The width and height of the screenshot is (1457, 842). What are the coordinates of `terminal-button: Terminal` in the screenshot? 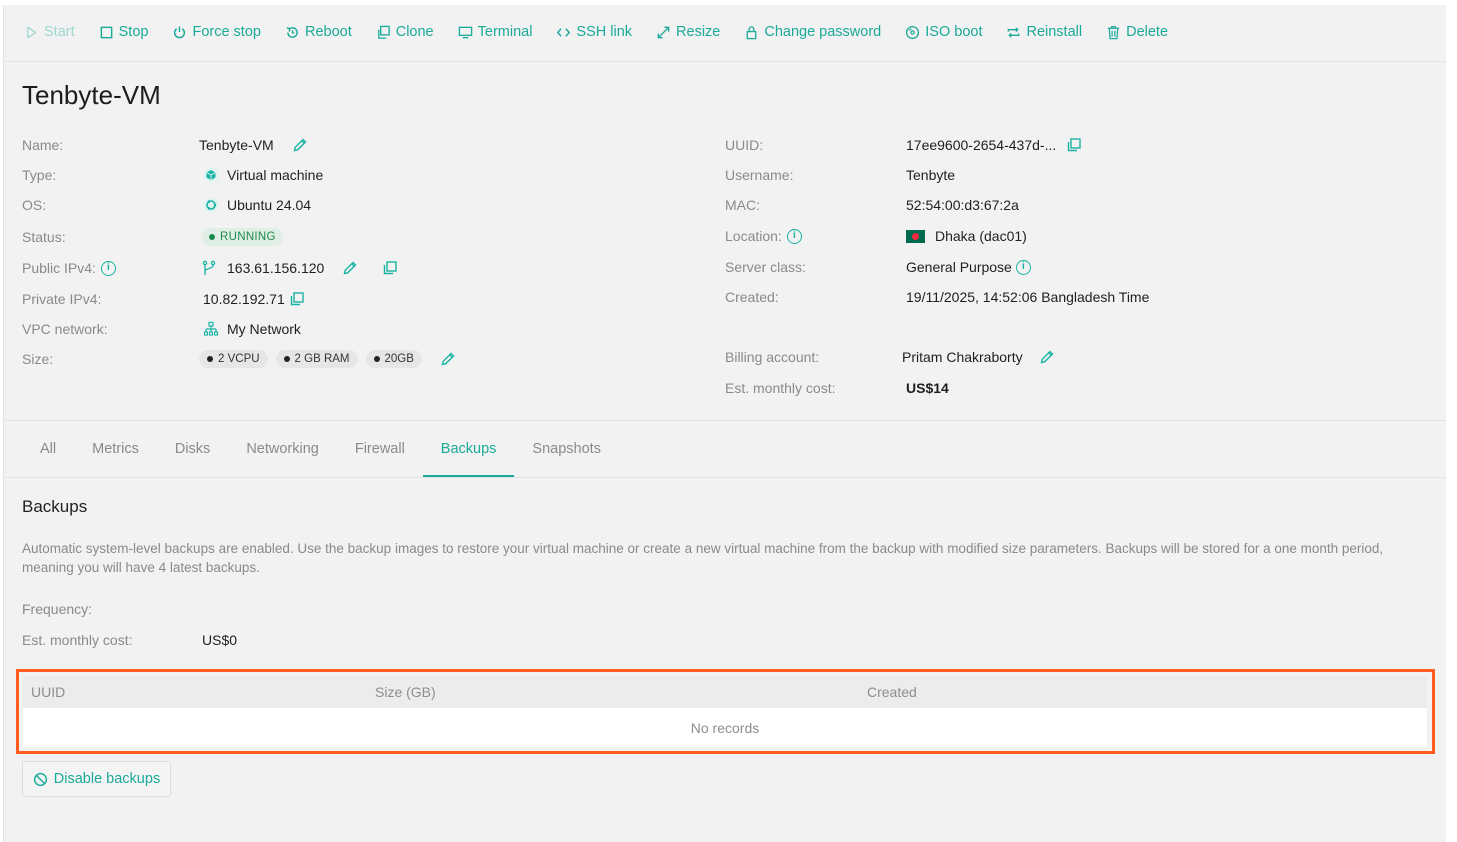 It's located at (495, 32).